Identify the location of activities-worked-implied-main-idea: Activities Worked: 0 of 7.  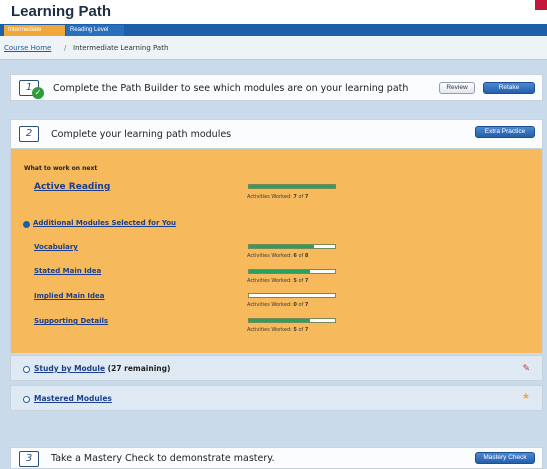
(278, 305).